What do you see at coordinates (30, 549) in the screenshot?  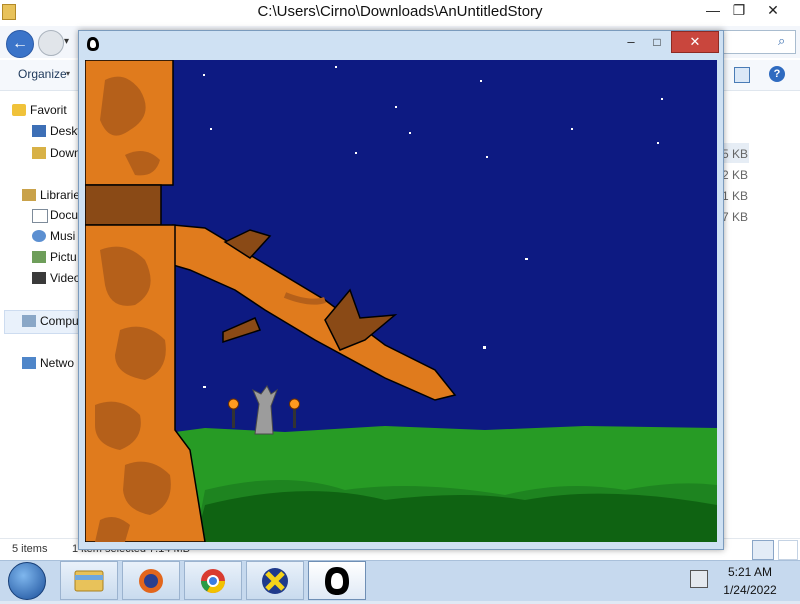 I see `item-count: 5 items` at bounding box center [30, 549].